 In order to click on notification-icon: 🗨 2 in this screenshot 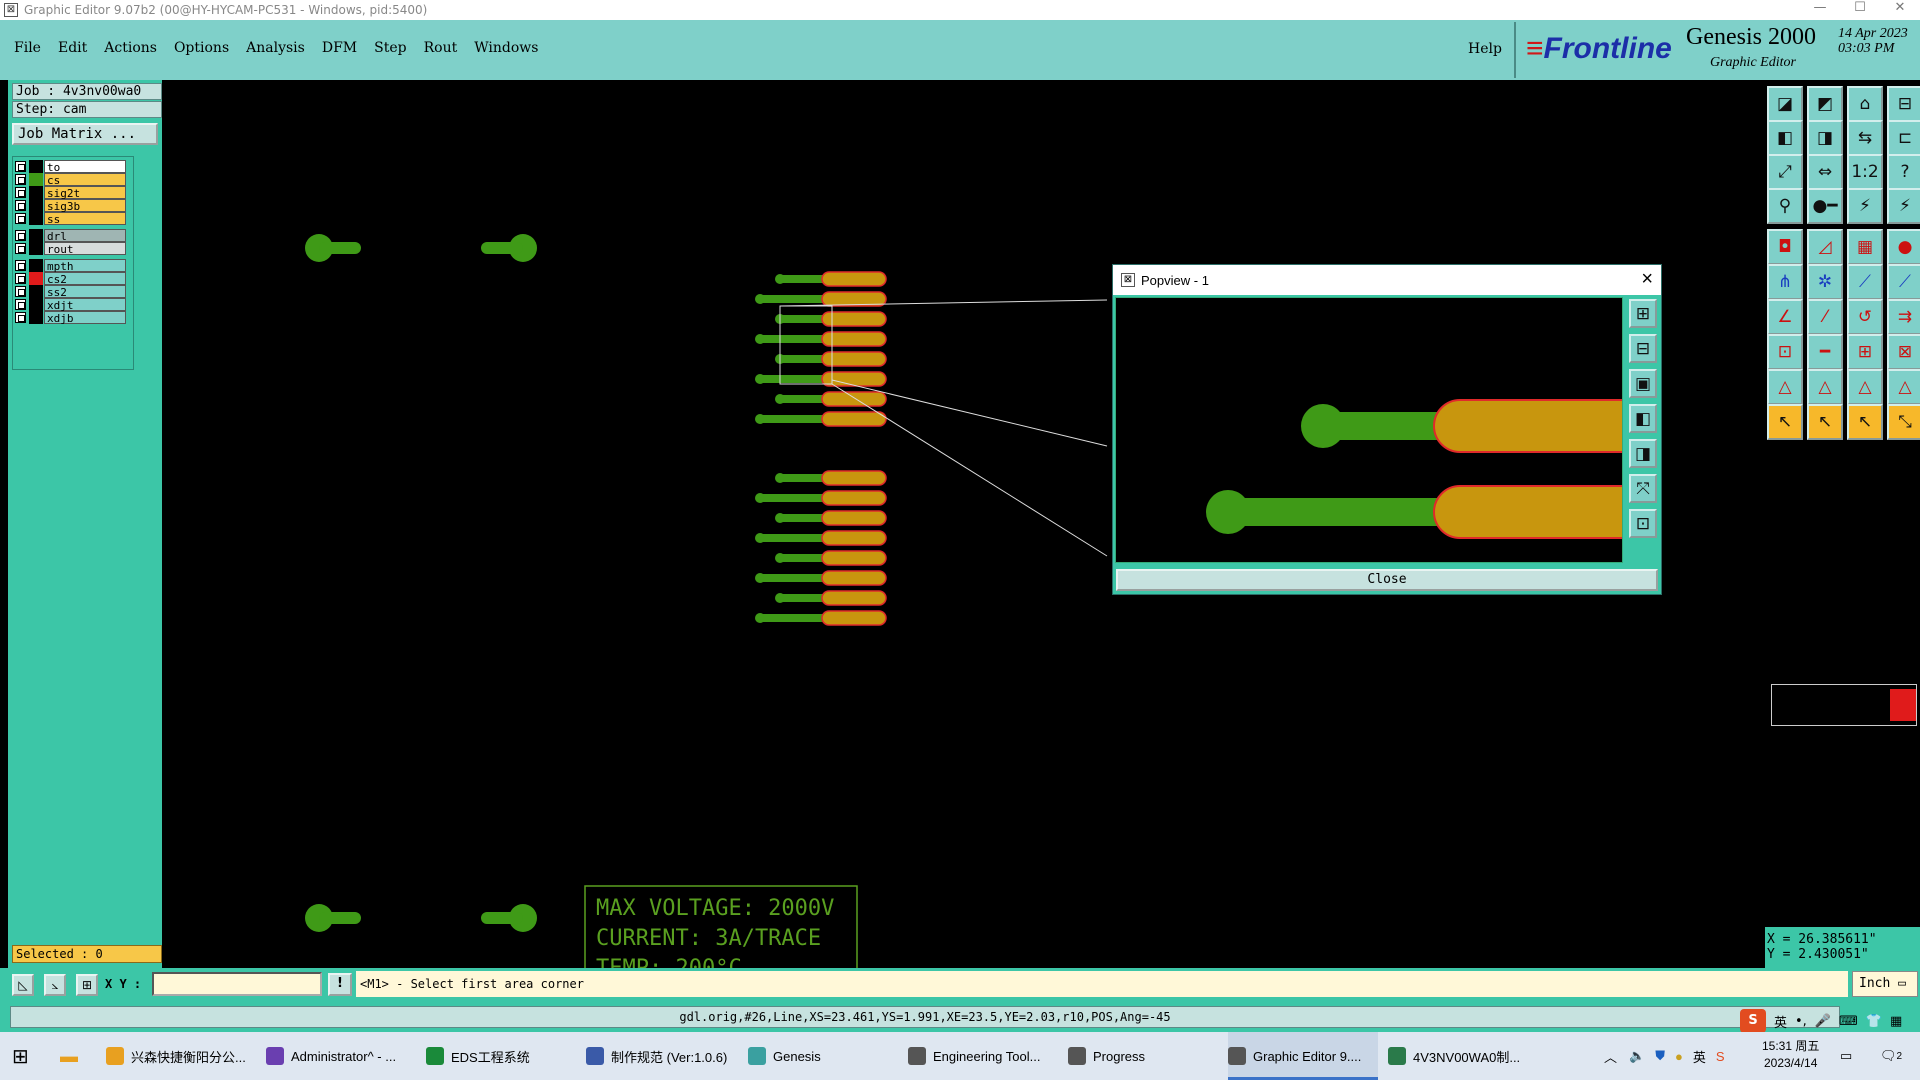, I will do `click(1891, 1056)`.